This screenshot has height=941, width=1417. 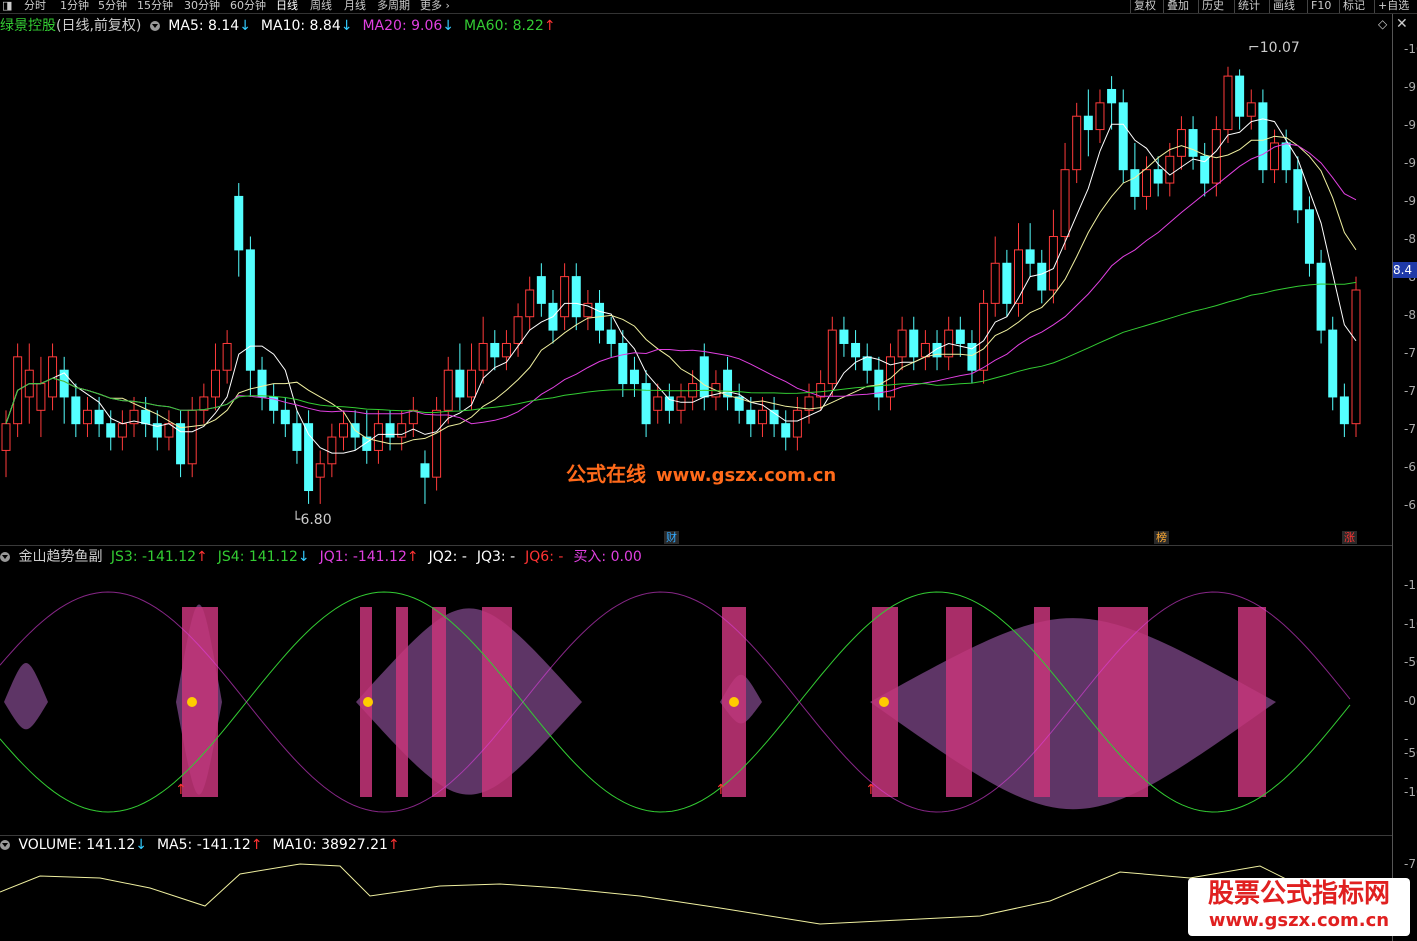 I want to click on close-icon: ✕, so click(x=1402, y=24).